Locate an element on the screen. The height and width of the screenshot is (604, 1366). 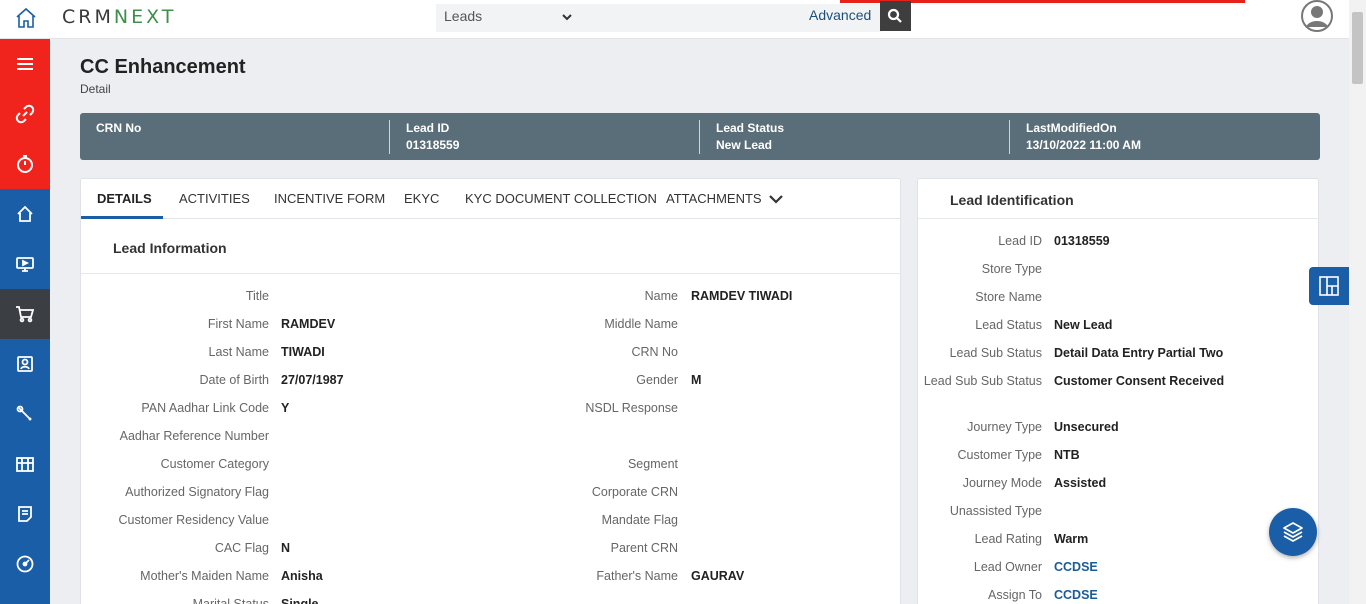
field-value-first-name: RAMDEV is located at coordinates (308, 324).